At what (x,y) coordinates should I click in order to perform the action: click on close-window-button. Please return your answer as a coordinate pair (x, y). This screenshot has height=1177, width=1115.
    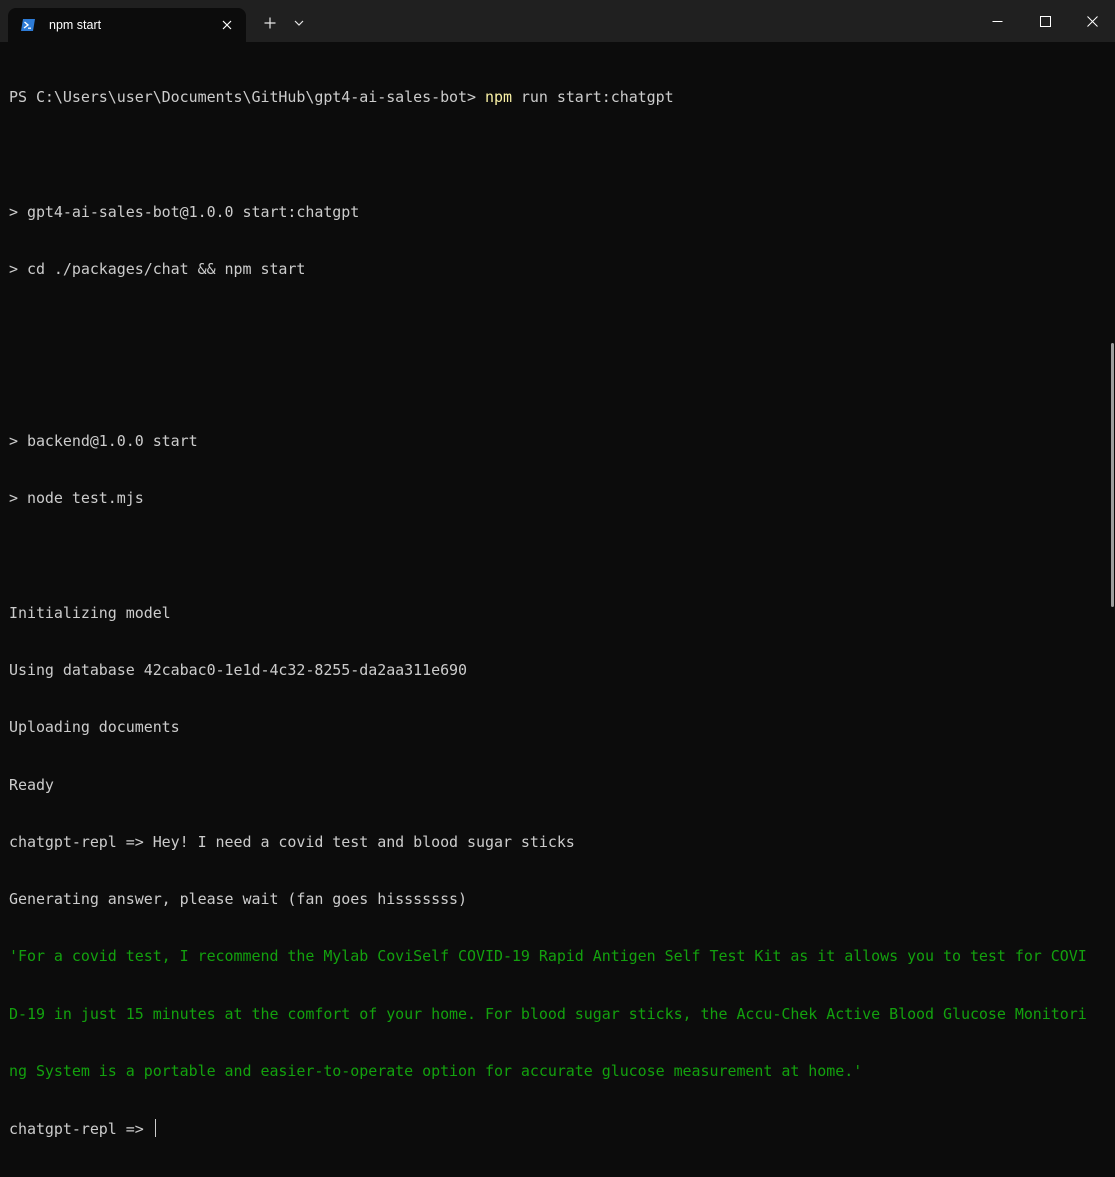
    Looking at the image, I should click on (1092, 21).